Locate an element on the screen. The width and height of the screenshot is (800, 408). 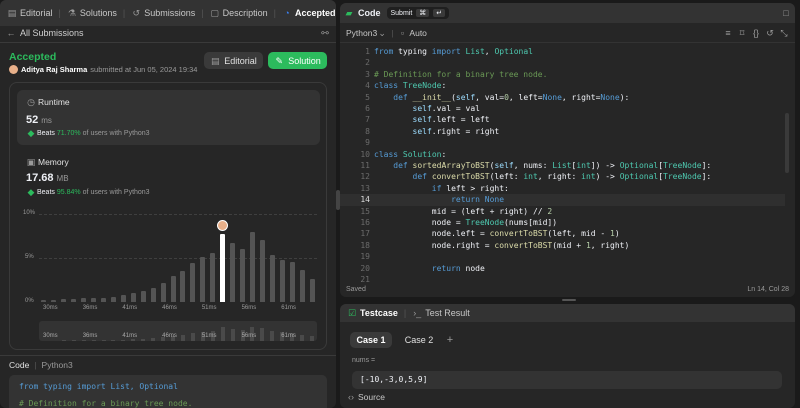
solution-button: ✎ Solution is located at coordinates (297, 60).